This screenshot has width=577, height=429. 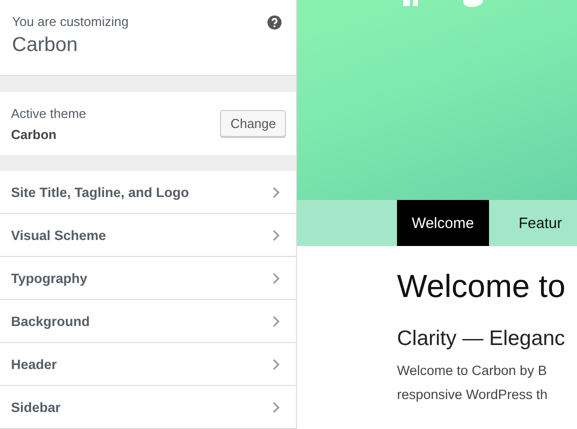 I want to click on active-theme-name: Carbon, so click(x=33, y=134).